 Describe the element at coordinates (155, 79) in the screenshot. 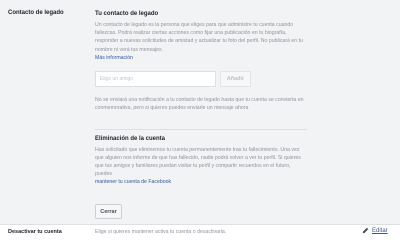

I see `choose-friend-input` at that location.